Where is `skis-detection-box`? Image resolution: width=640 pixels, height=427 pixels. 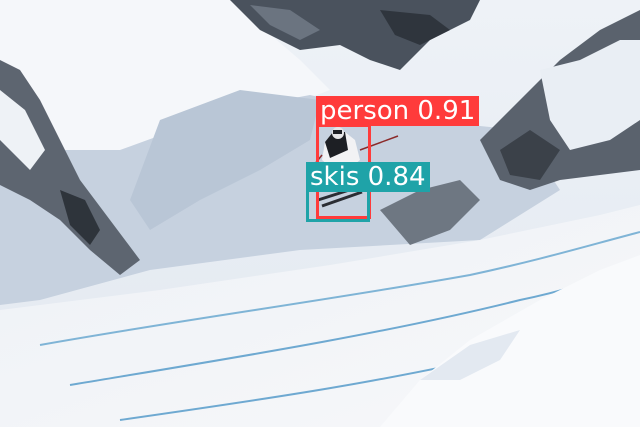
skis-detection-box is located at coordinates (338, 205).